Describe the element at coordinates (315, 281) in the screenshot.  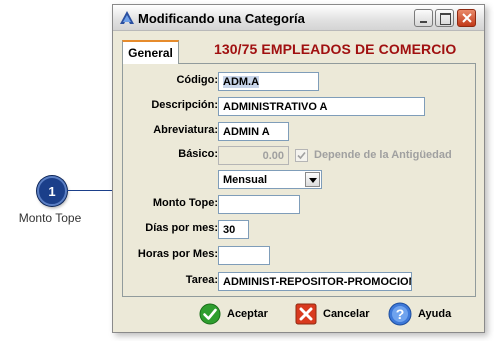
I see `tarea-field: ADMINIST-REPOSITOR-PROMOCION` at that location.